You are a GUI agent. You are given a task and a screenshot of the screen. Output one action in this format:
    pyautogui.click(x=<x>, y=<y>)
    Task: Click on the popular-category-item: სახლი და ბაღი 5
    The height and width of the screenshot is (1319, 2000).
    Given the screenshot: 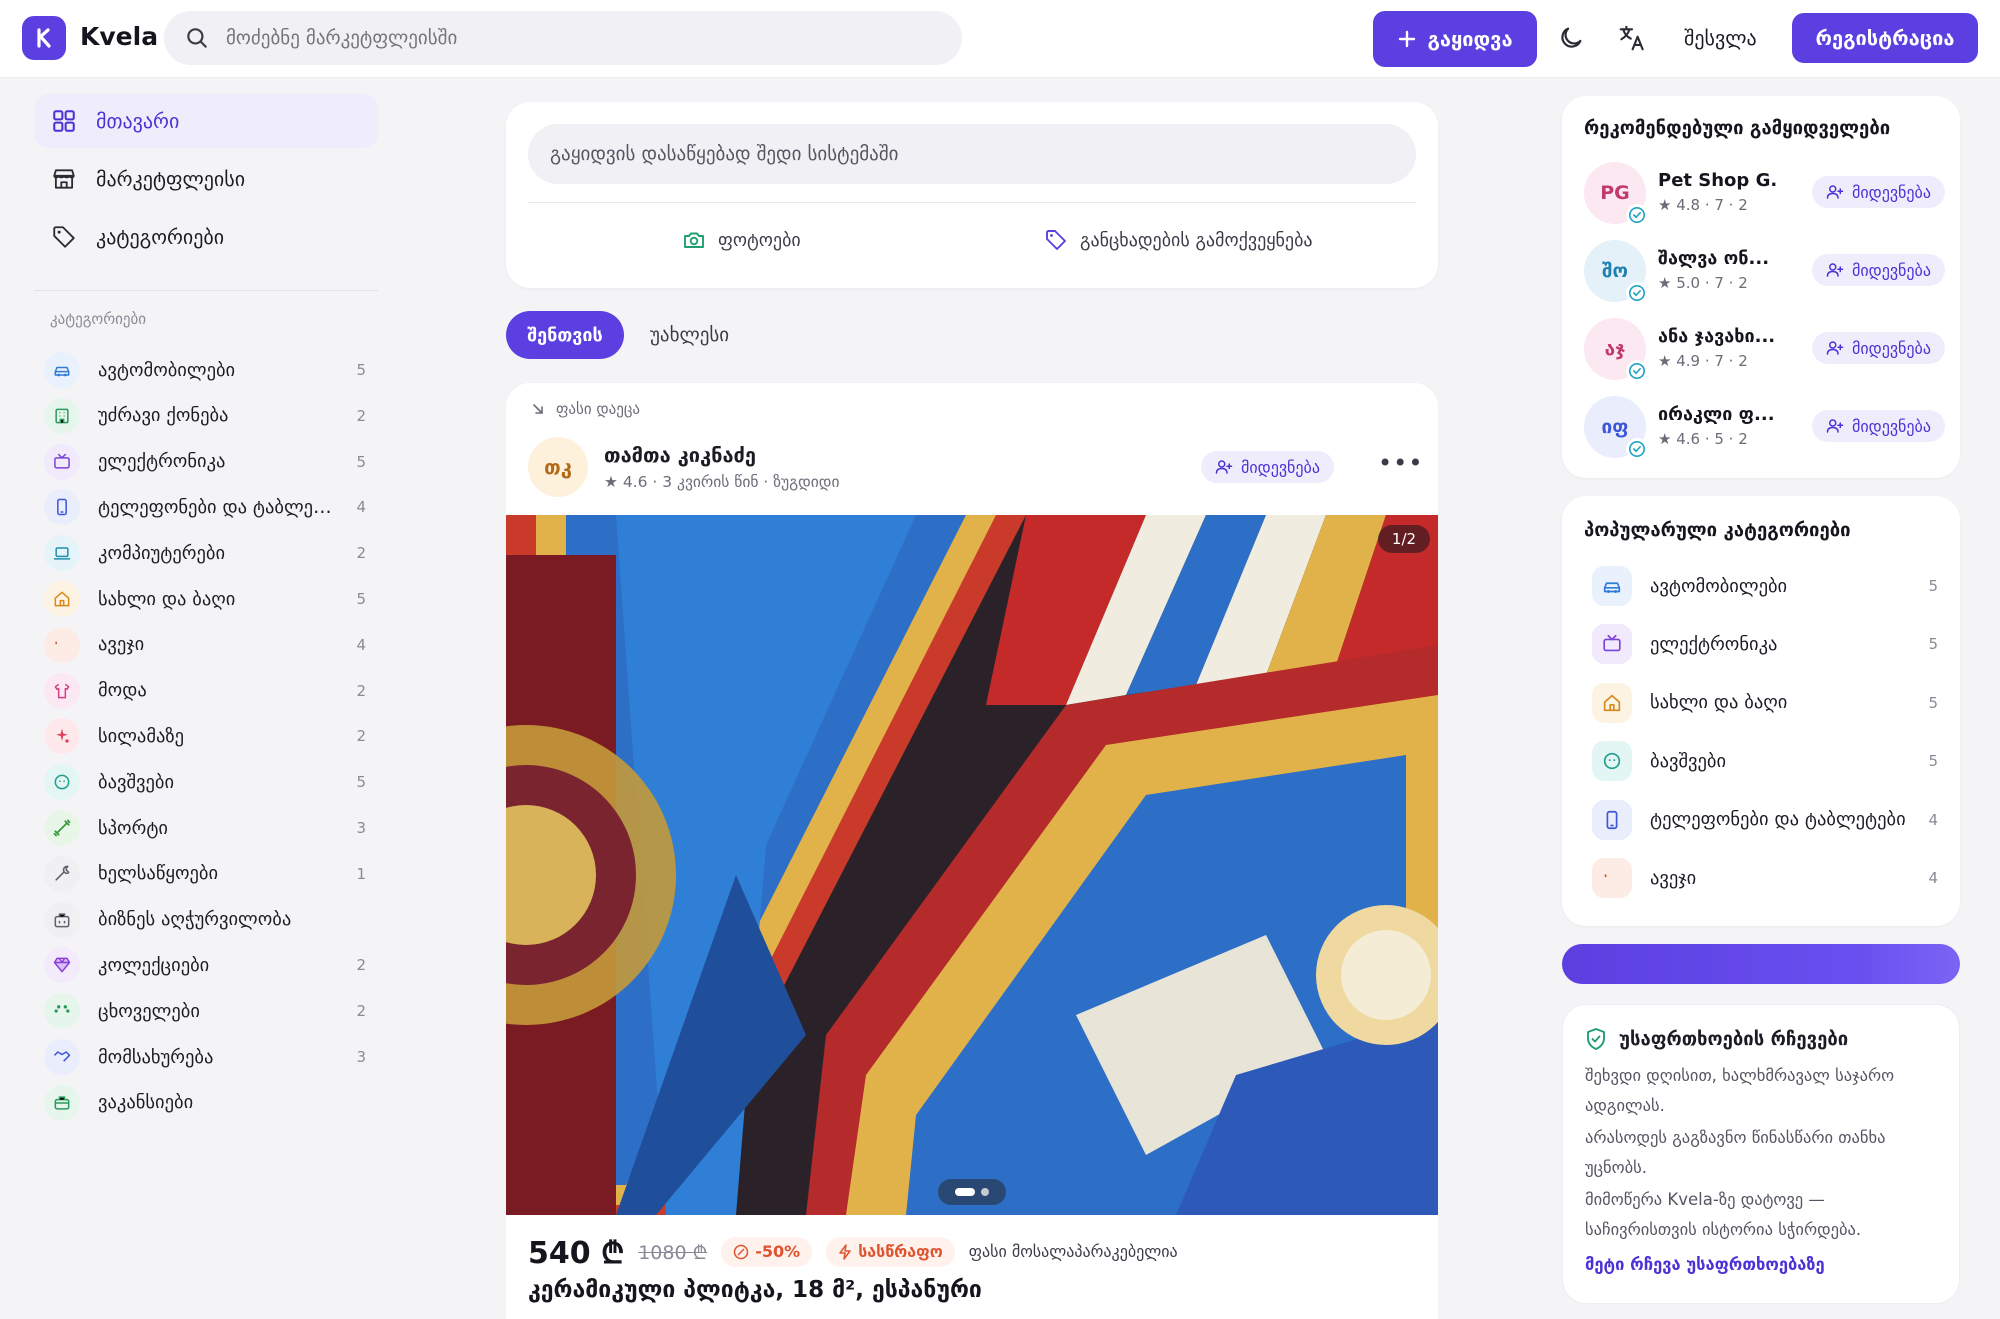 What is the action you would take?
    pyautogui.click(x=1765, y=703)
    